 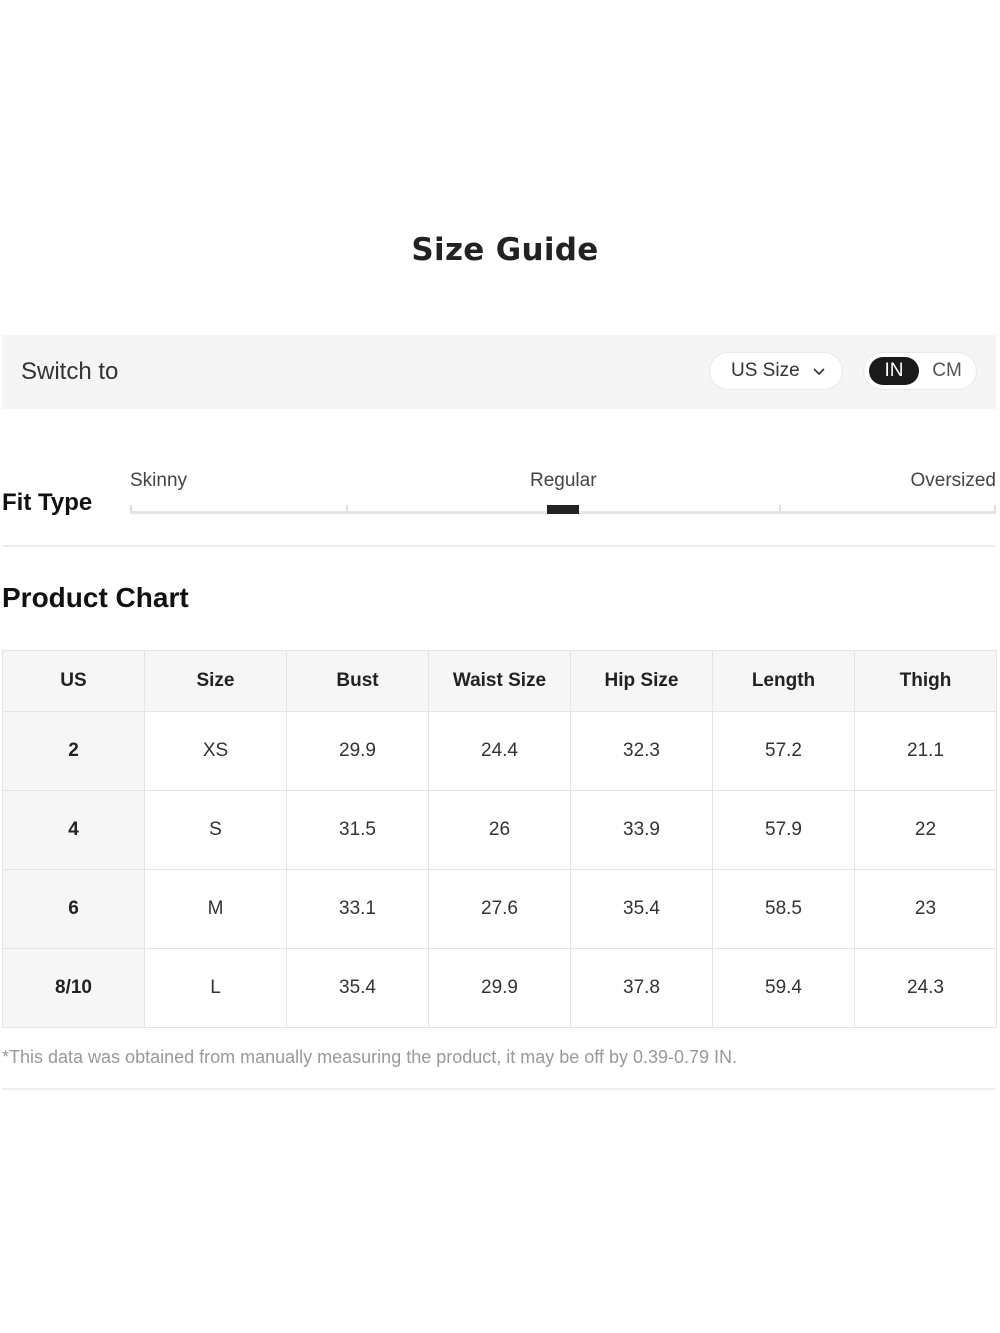 I want to click on table-row: 2 XS 29.9 24.4 32.3 57.2 21.1, so click(x=499, y=751).